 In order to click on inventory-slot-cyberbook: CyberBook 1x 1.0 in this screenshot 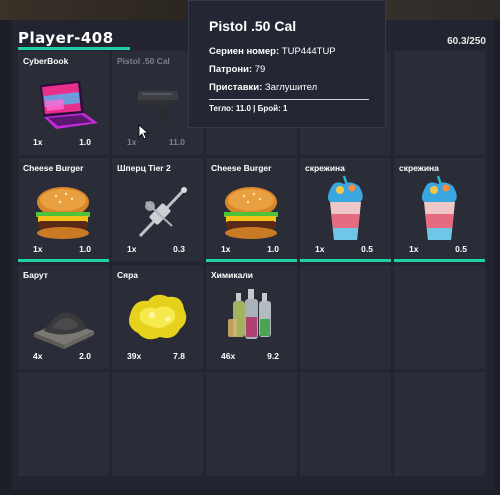, I will do `click(63, 103)`.